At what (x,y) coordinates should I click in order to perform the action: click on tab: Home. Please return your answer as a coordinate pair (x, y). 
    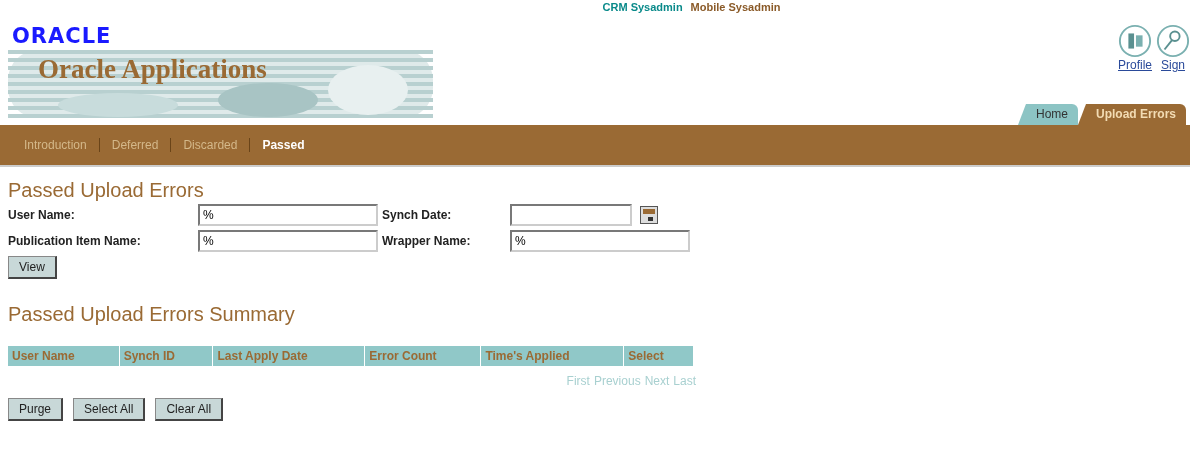
    Looking at the image, I should click on (1047, 114).